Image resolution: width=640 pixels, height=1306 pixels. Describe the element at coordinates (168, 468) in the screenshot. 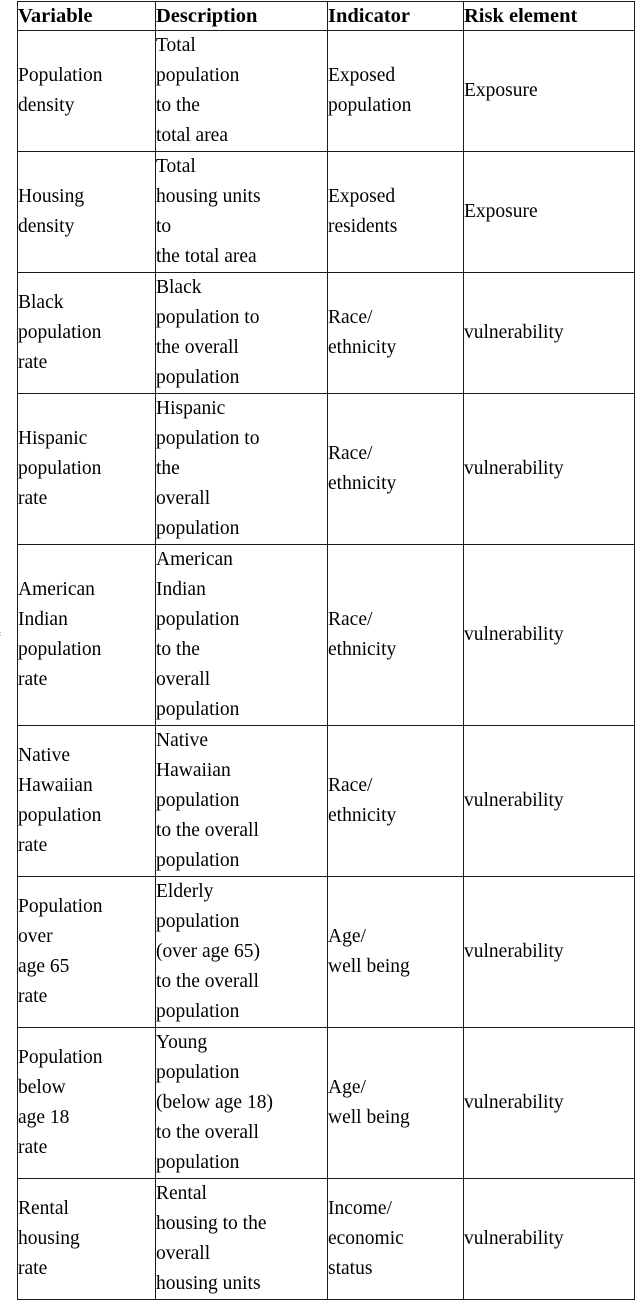

I see `cell-description-line: the` at that location.